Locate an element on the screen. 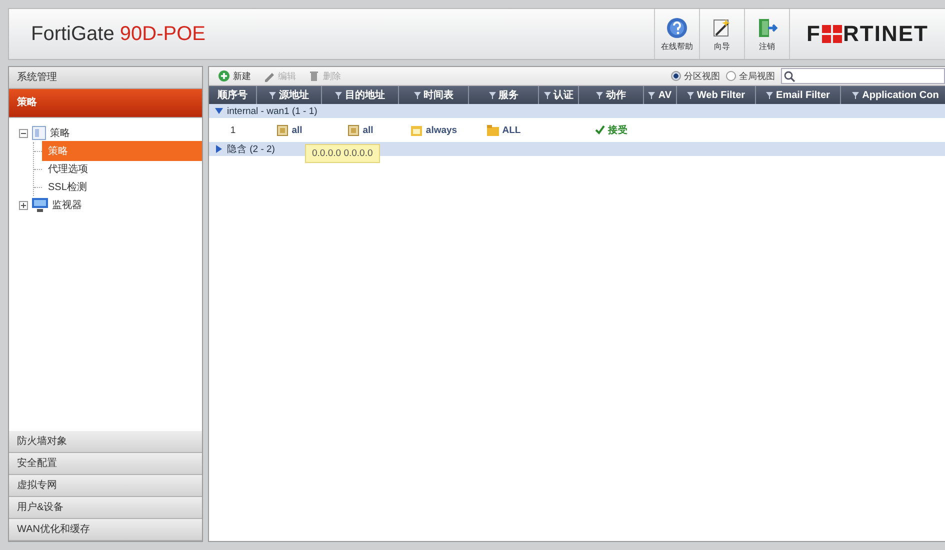 The width and height of the screenshot is (945, 550). view-radio: 全局视图 is located at coordinates (750, 76).